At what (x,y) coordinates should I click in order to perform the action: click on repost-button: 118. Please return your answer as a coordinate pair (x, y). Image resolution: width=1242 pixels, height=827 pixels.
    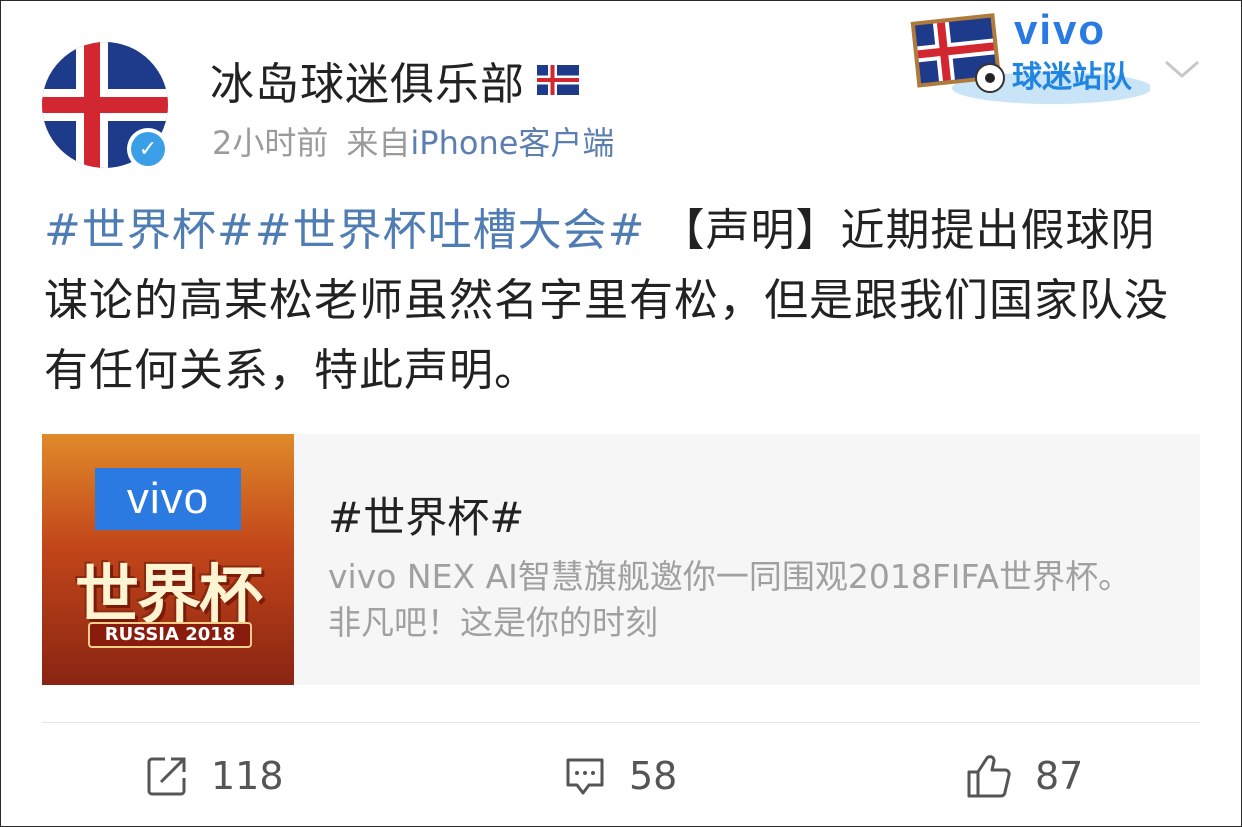
    Looking at the image, I should click on (214, 776).